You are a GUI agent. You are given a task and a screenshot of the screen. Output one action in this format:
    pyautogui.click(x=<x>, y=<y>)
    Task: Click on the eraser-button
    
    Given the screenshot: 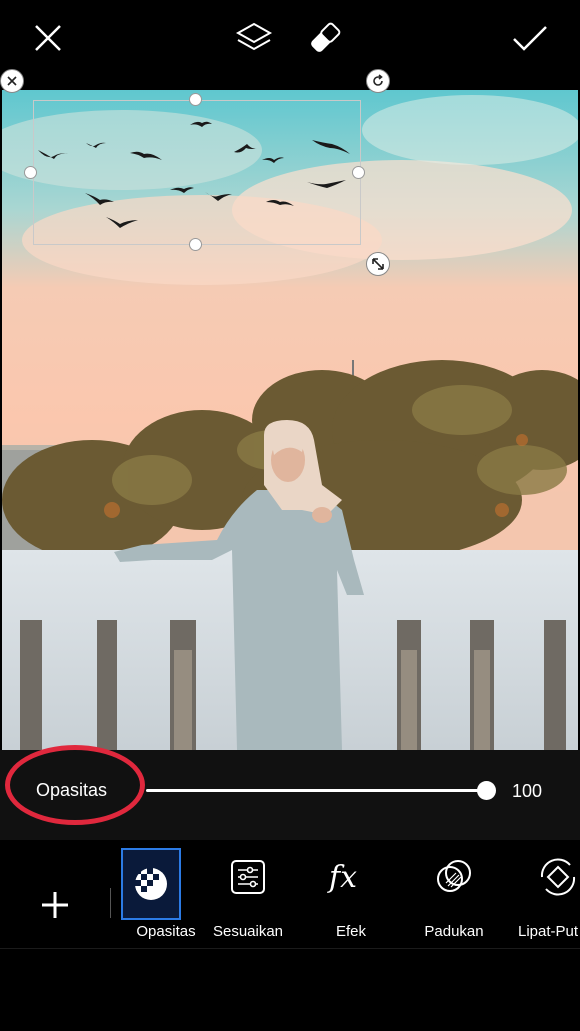 What is the action you would take?
    pyautogui.click(x=325, y=38)
    